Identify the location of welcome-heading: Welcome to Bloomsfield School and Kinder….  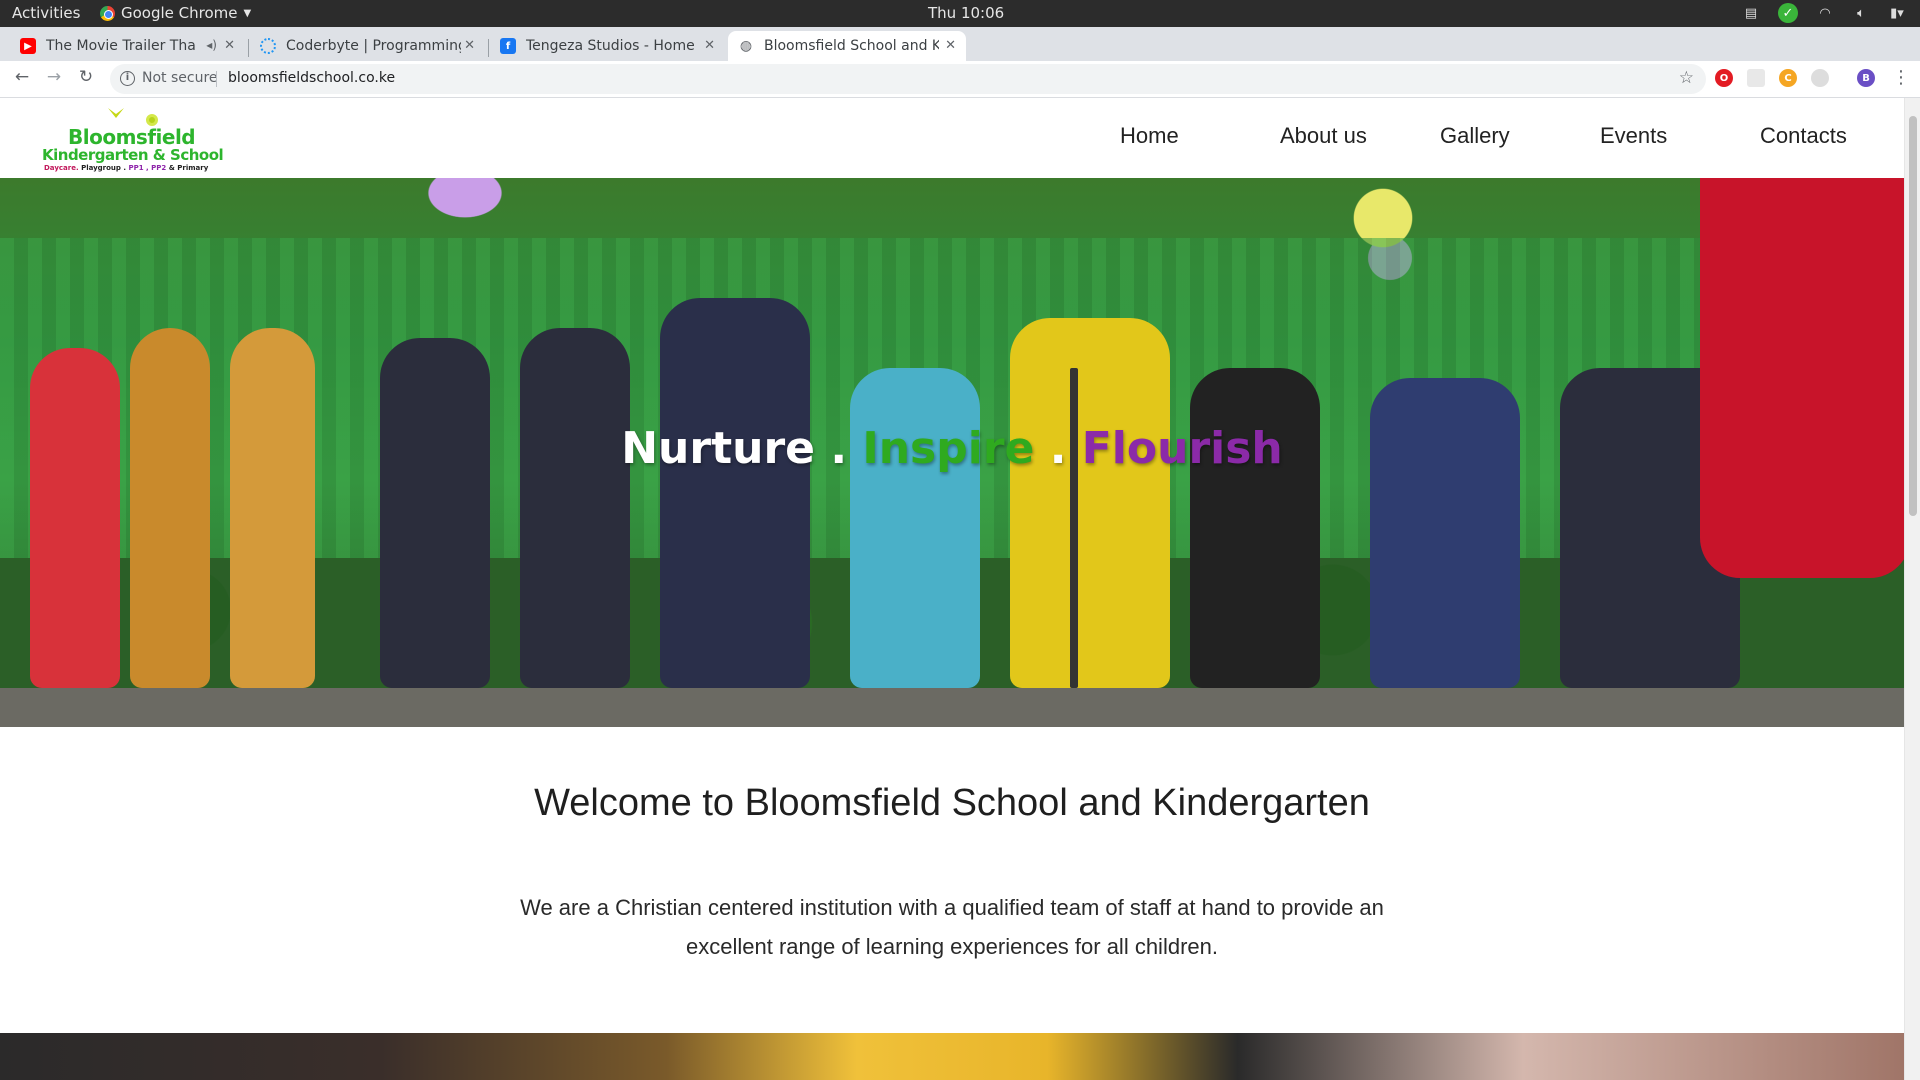
(952, 803).